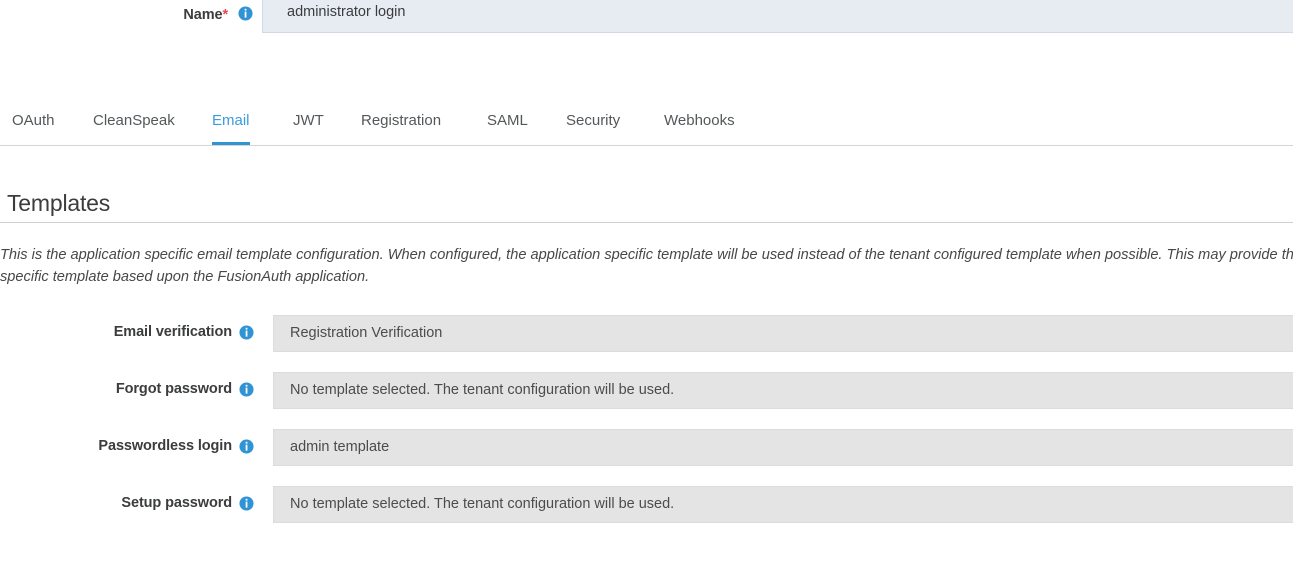 The width and height of the screenshot is (1293, 585). What do you see at coordinates (165, 446) in the screenshot?
I see `field-label-passwordless-login: Passwordless login` at bounding box center [165, 446].